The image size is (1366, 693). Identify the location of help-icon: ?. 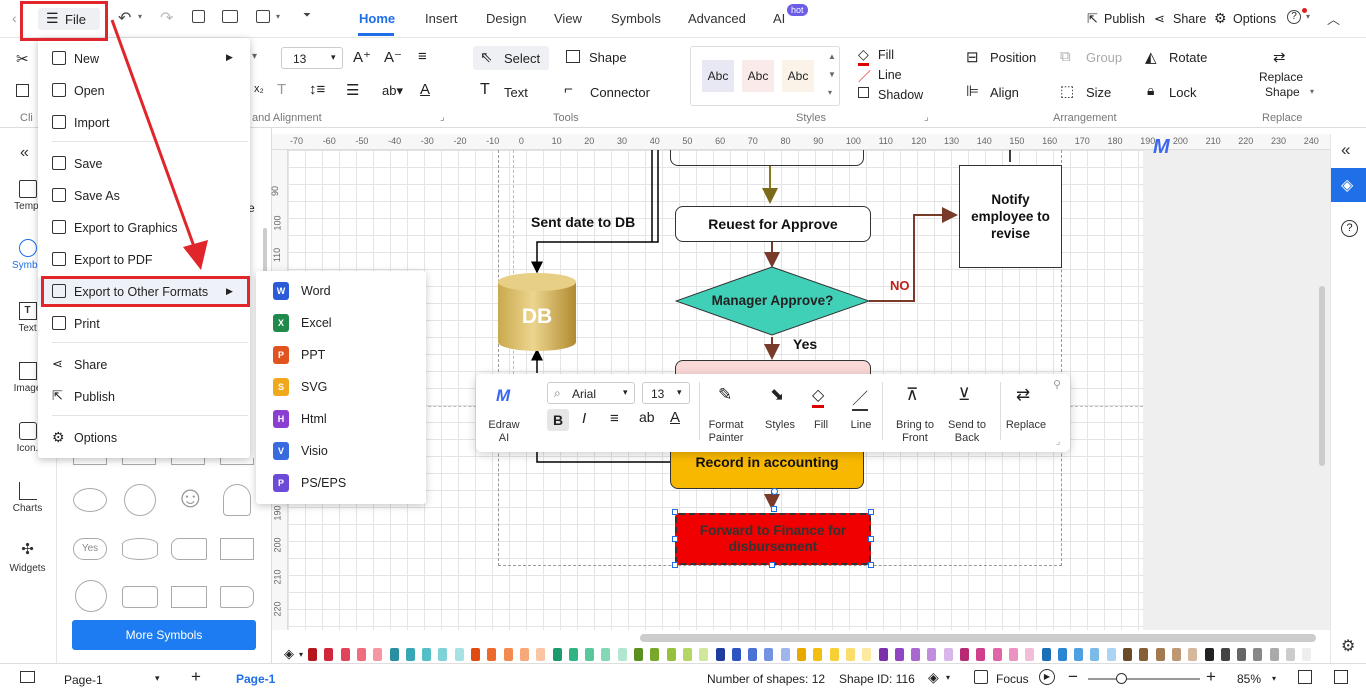
(1349, 228).